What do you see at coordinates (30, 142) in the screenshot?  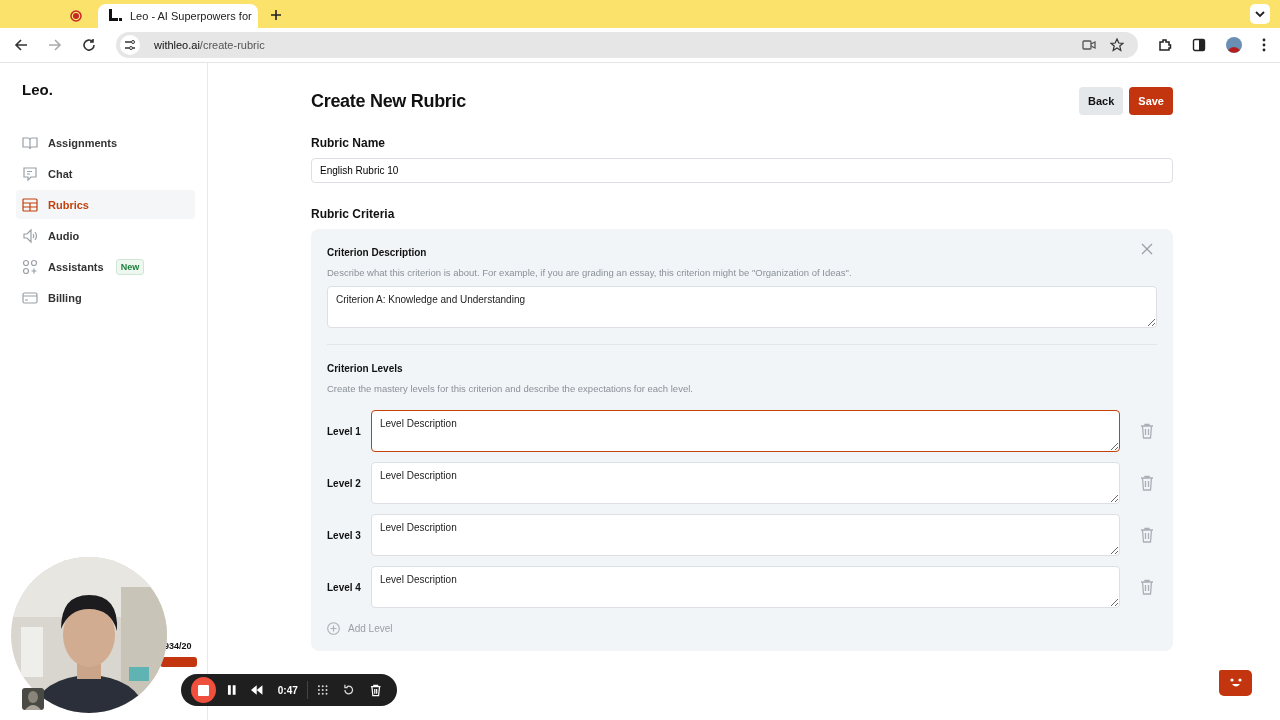 I see `book-icon` at bounding box center [30, 142].